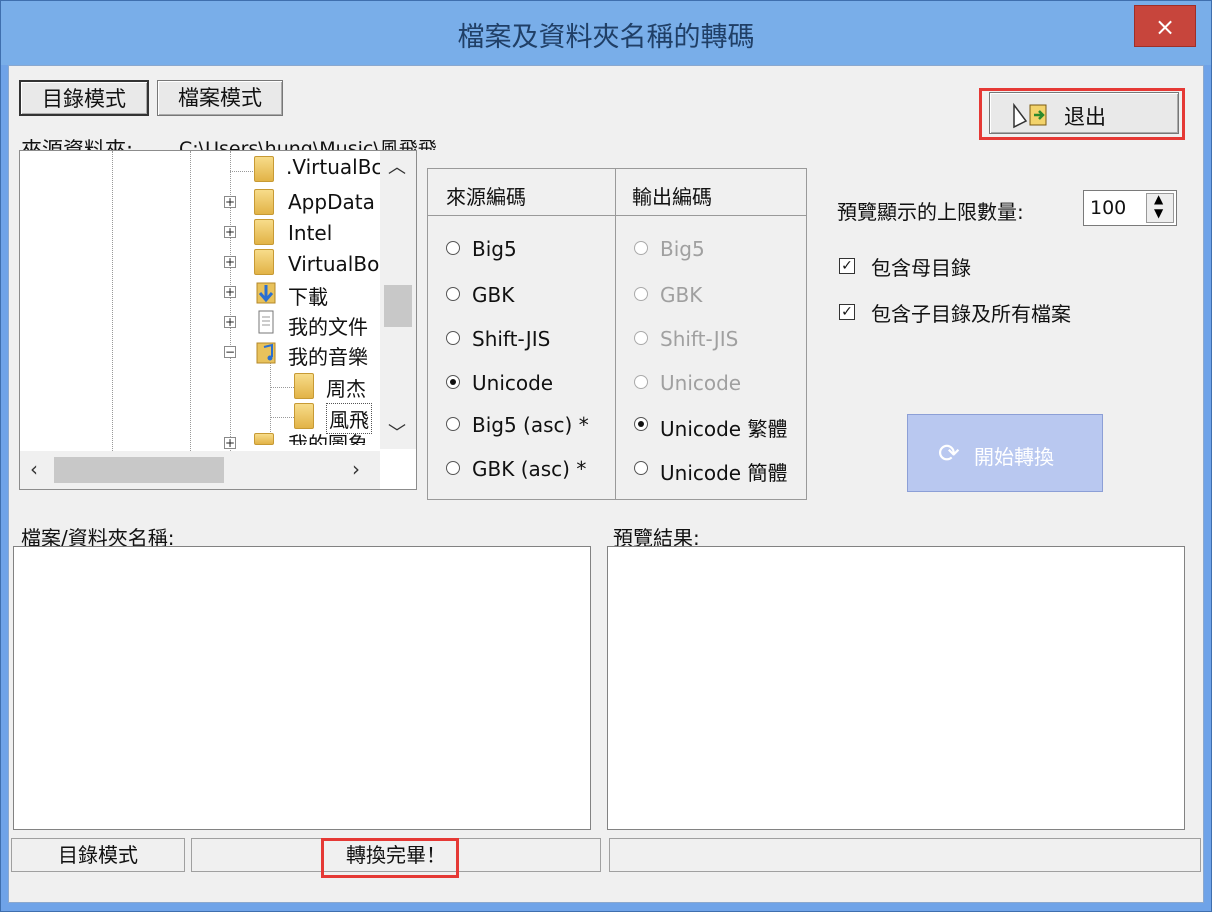 The height and width of the screenshot is (912, 1212). What do you see at coordinates (453, 294) in the screenshot?
I see `source-radio-gbk` at bounding box center [453, 294].